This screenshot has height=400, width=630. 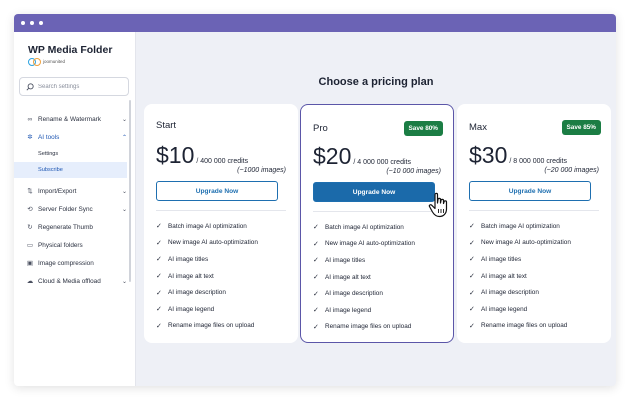 What do you see at coordinates (70, 170) in the screenshot?
I see `sidebar-subitem-subscribe: Subscribe` at bounding box center [70, 170].